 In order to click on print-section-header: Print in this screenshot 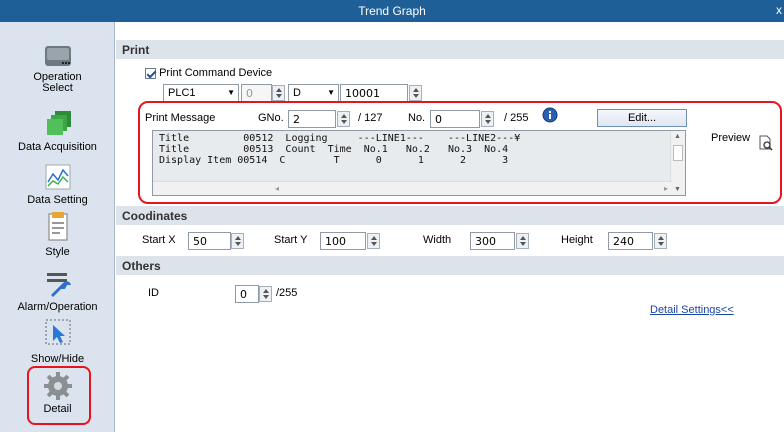, I will do `click(450, 49)`.